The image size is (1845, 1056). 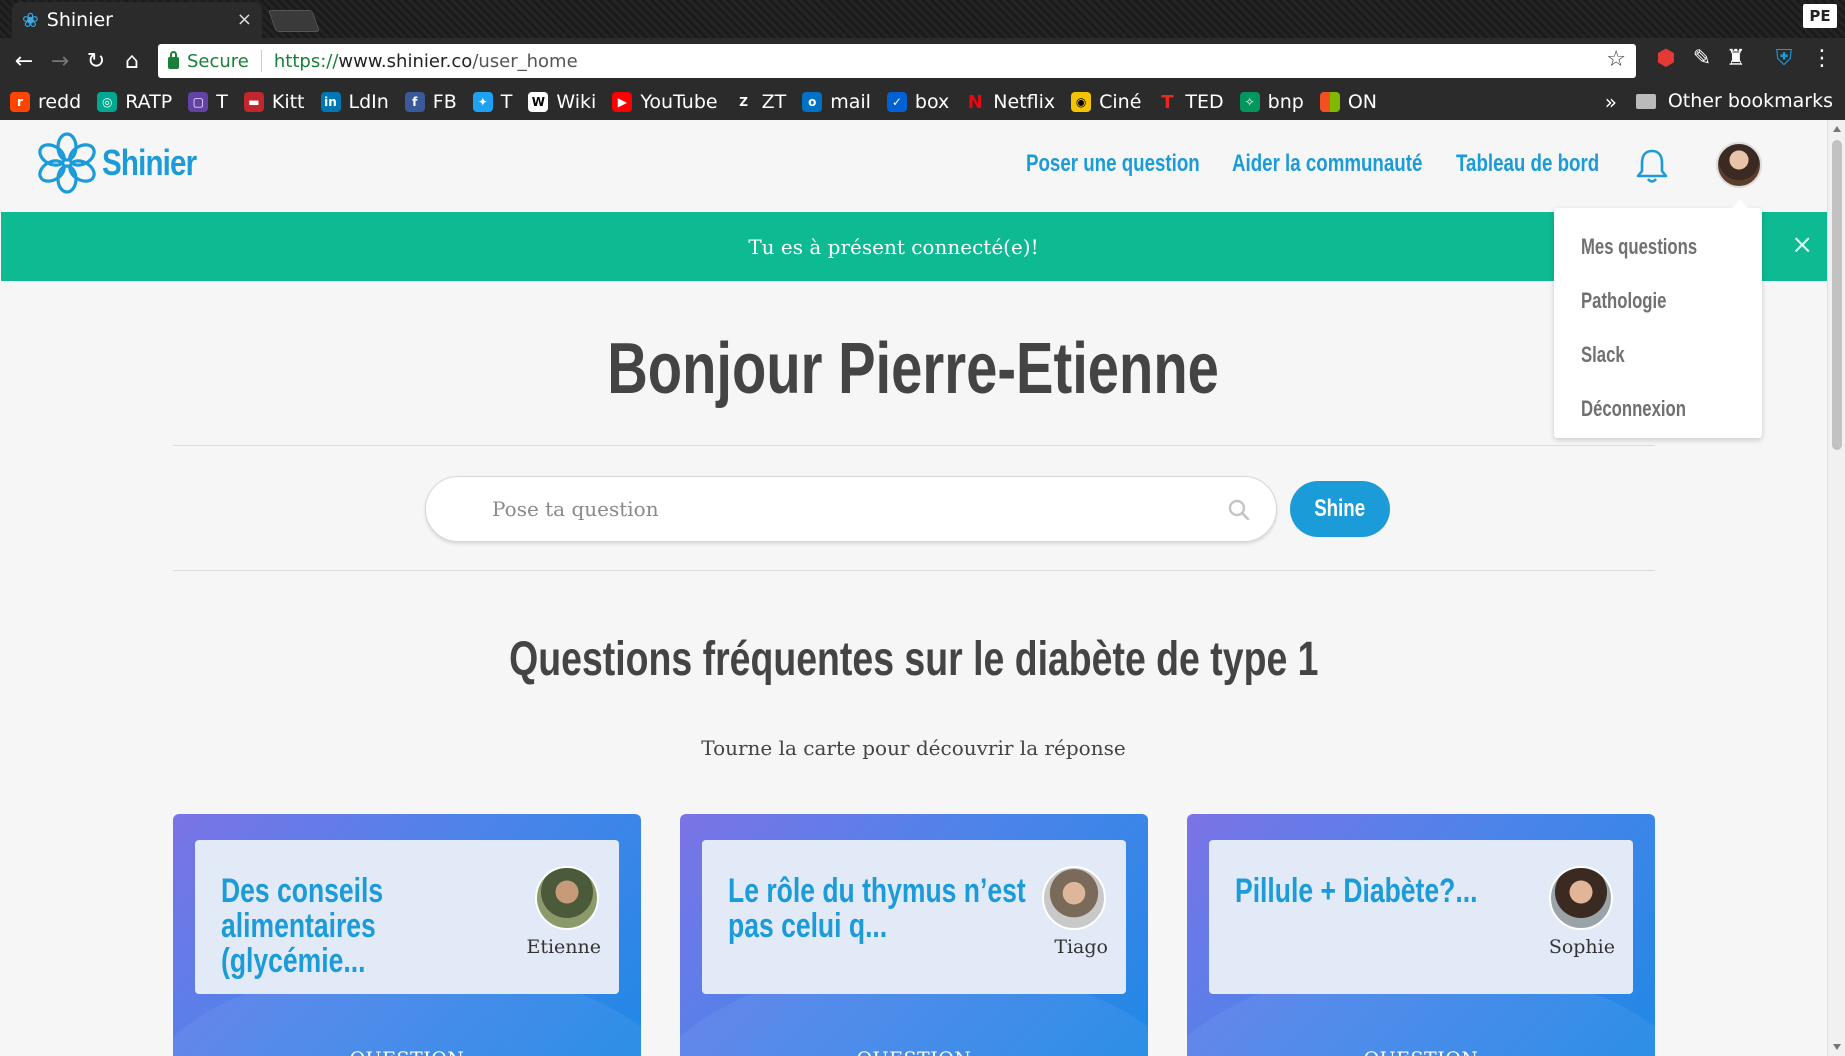 What do you see at coordinates (1702, 58) in the screenshot?
I see `extension-pen-icon: ✎` at bounding box center [1702, 58].